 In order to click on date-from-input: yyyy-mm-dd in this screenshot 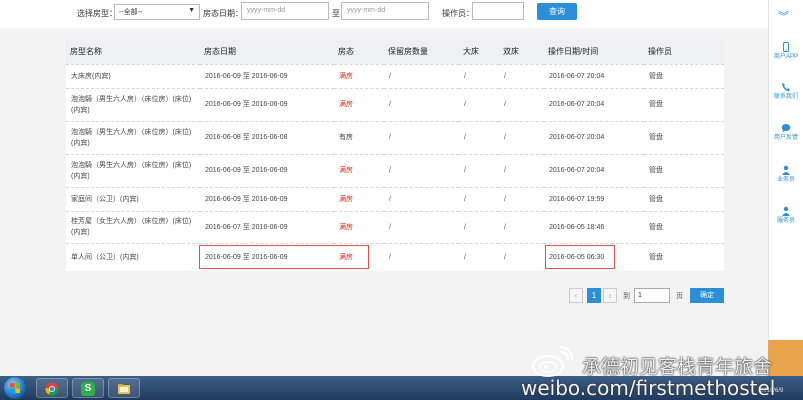, I will do `click(285, 11)`.